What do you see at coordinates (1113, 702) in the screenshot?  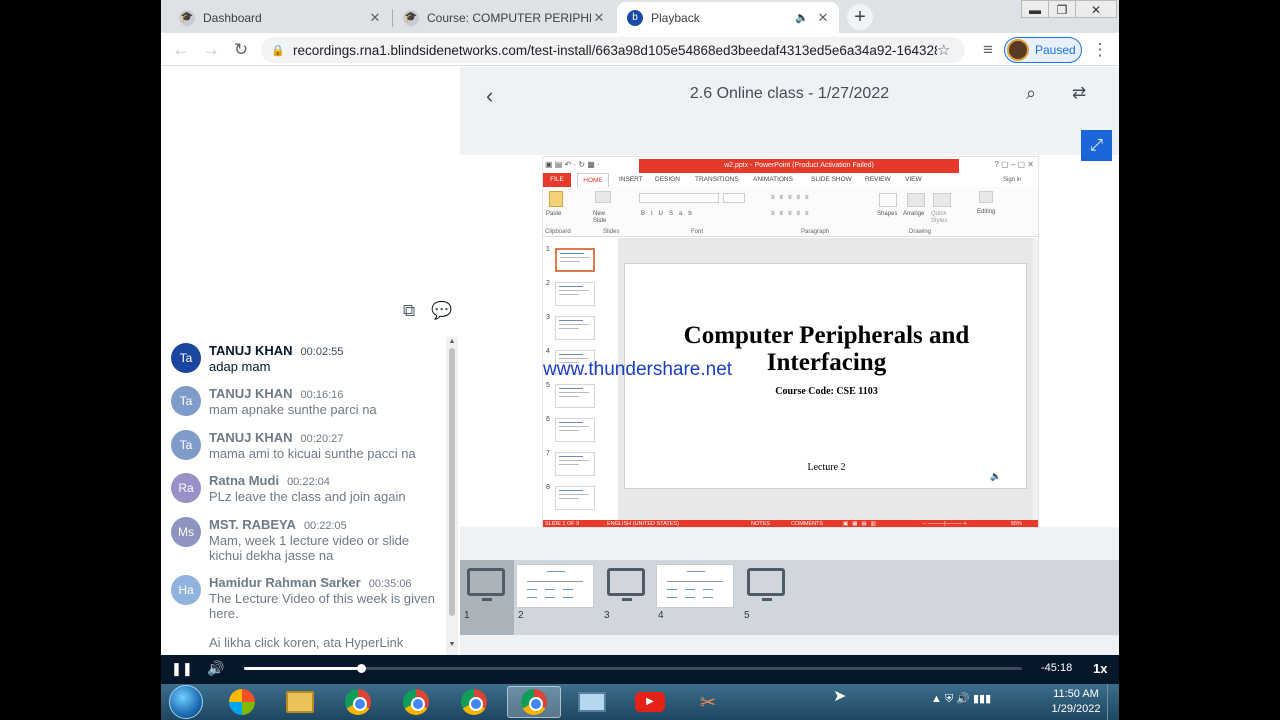 I see `show-desktop-button` at bounding box center [1113, 702].